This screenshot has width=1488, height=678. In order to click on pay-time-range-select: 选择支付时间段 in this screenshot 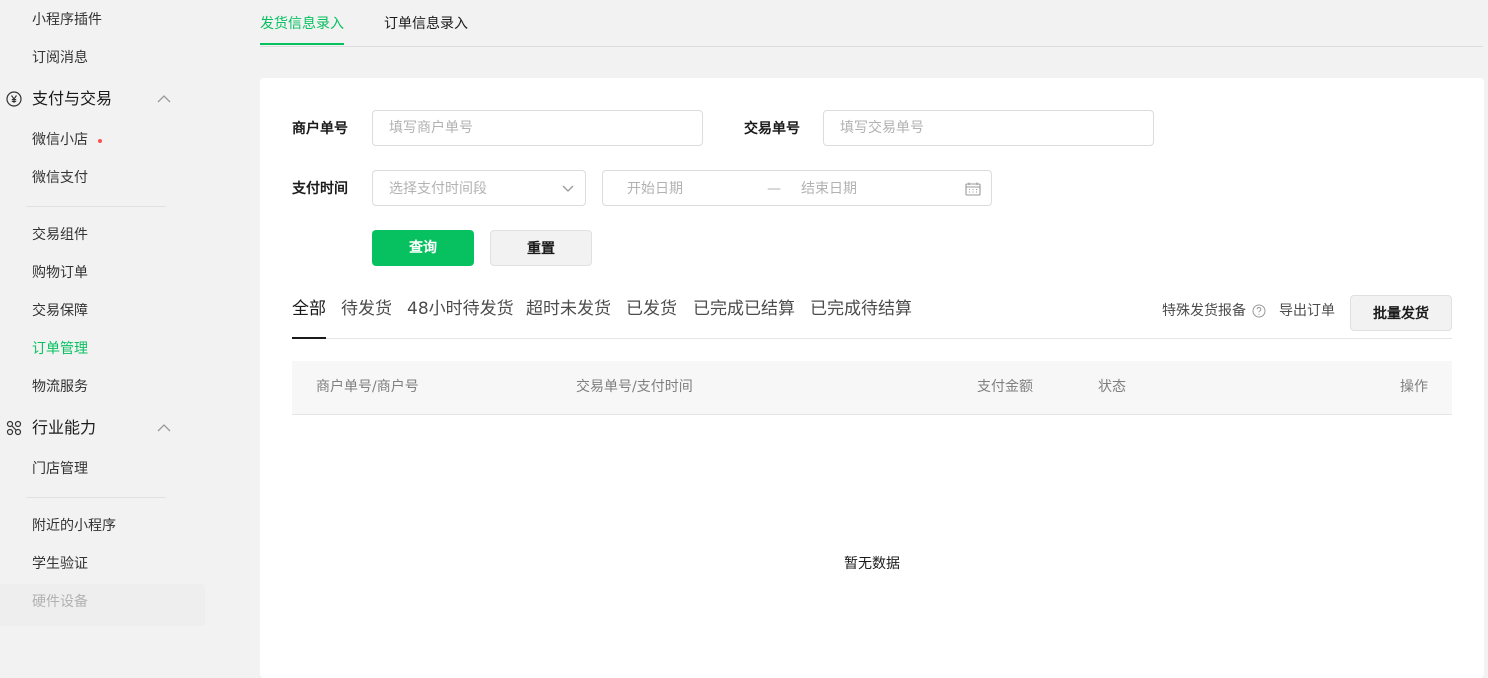, I will do `click(479, 188)`.